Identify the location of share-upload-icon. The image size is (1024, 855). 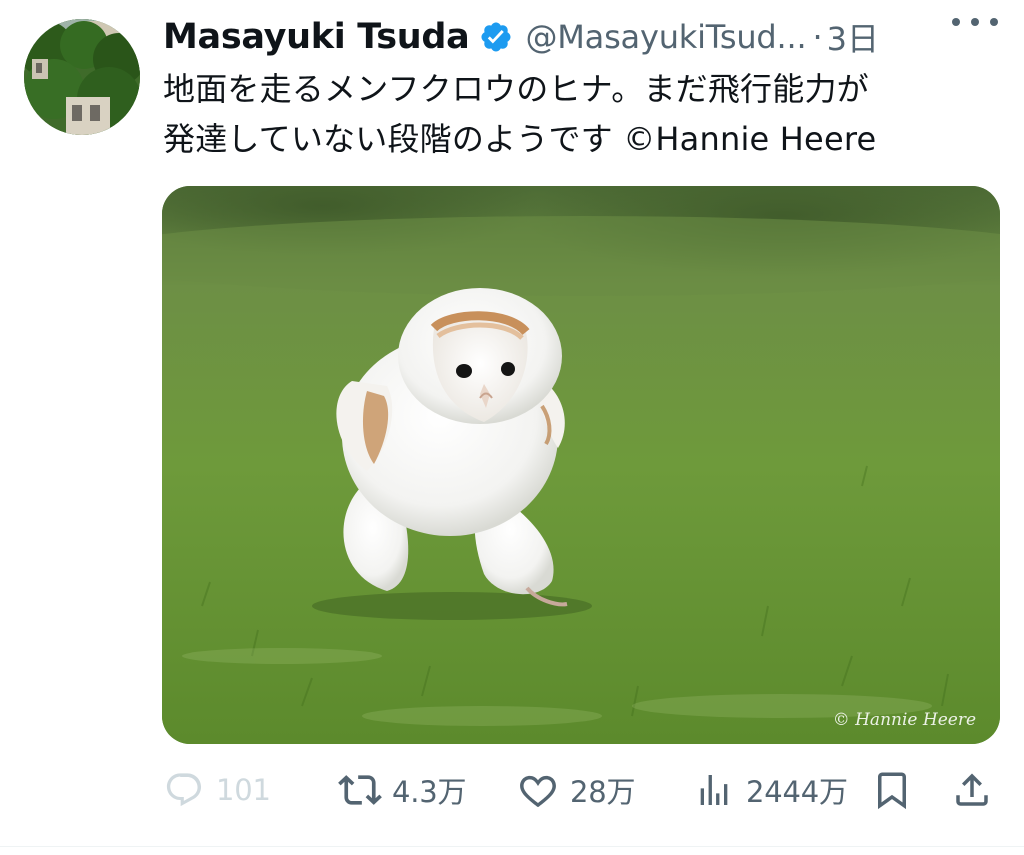
(972, 790).